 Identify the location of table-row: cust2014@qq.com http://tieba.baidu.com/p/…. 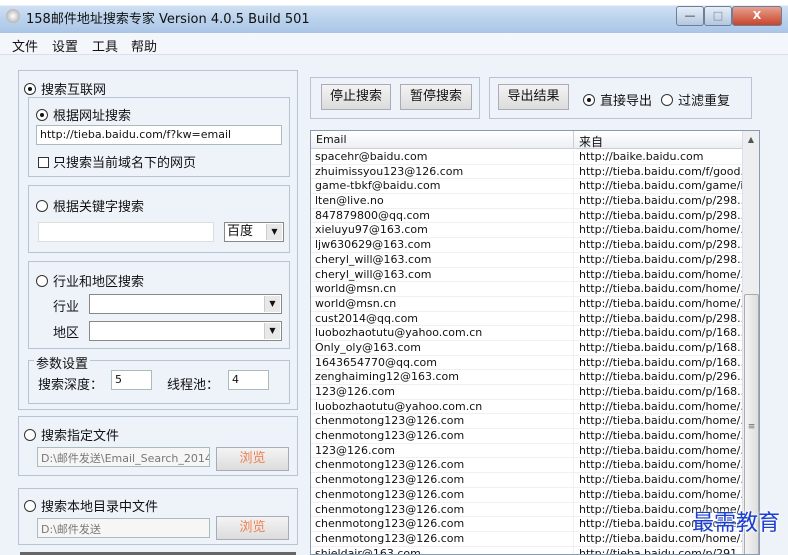
(529, 319).